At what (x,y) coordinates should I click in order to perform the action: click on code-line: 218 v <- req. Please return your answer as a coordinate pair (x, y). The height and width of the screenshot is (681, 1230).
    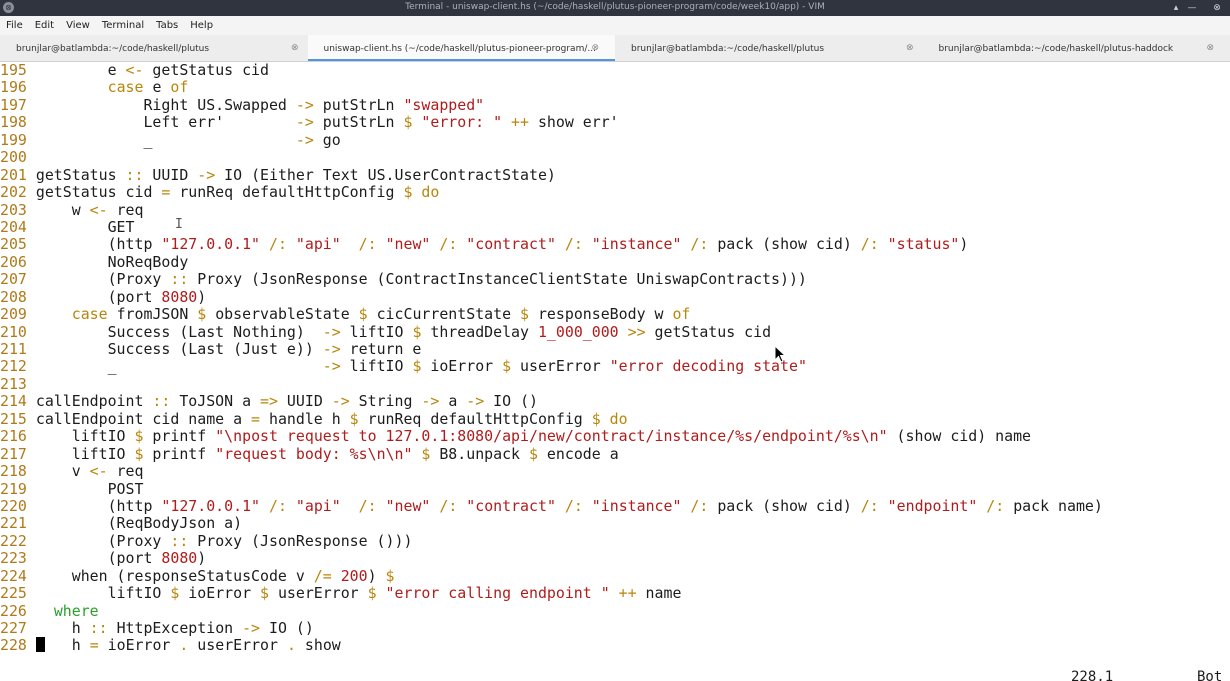
    Looking at the image, I should click on (615, 471).